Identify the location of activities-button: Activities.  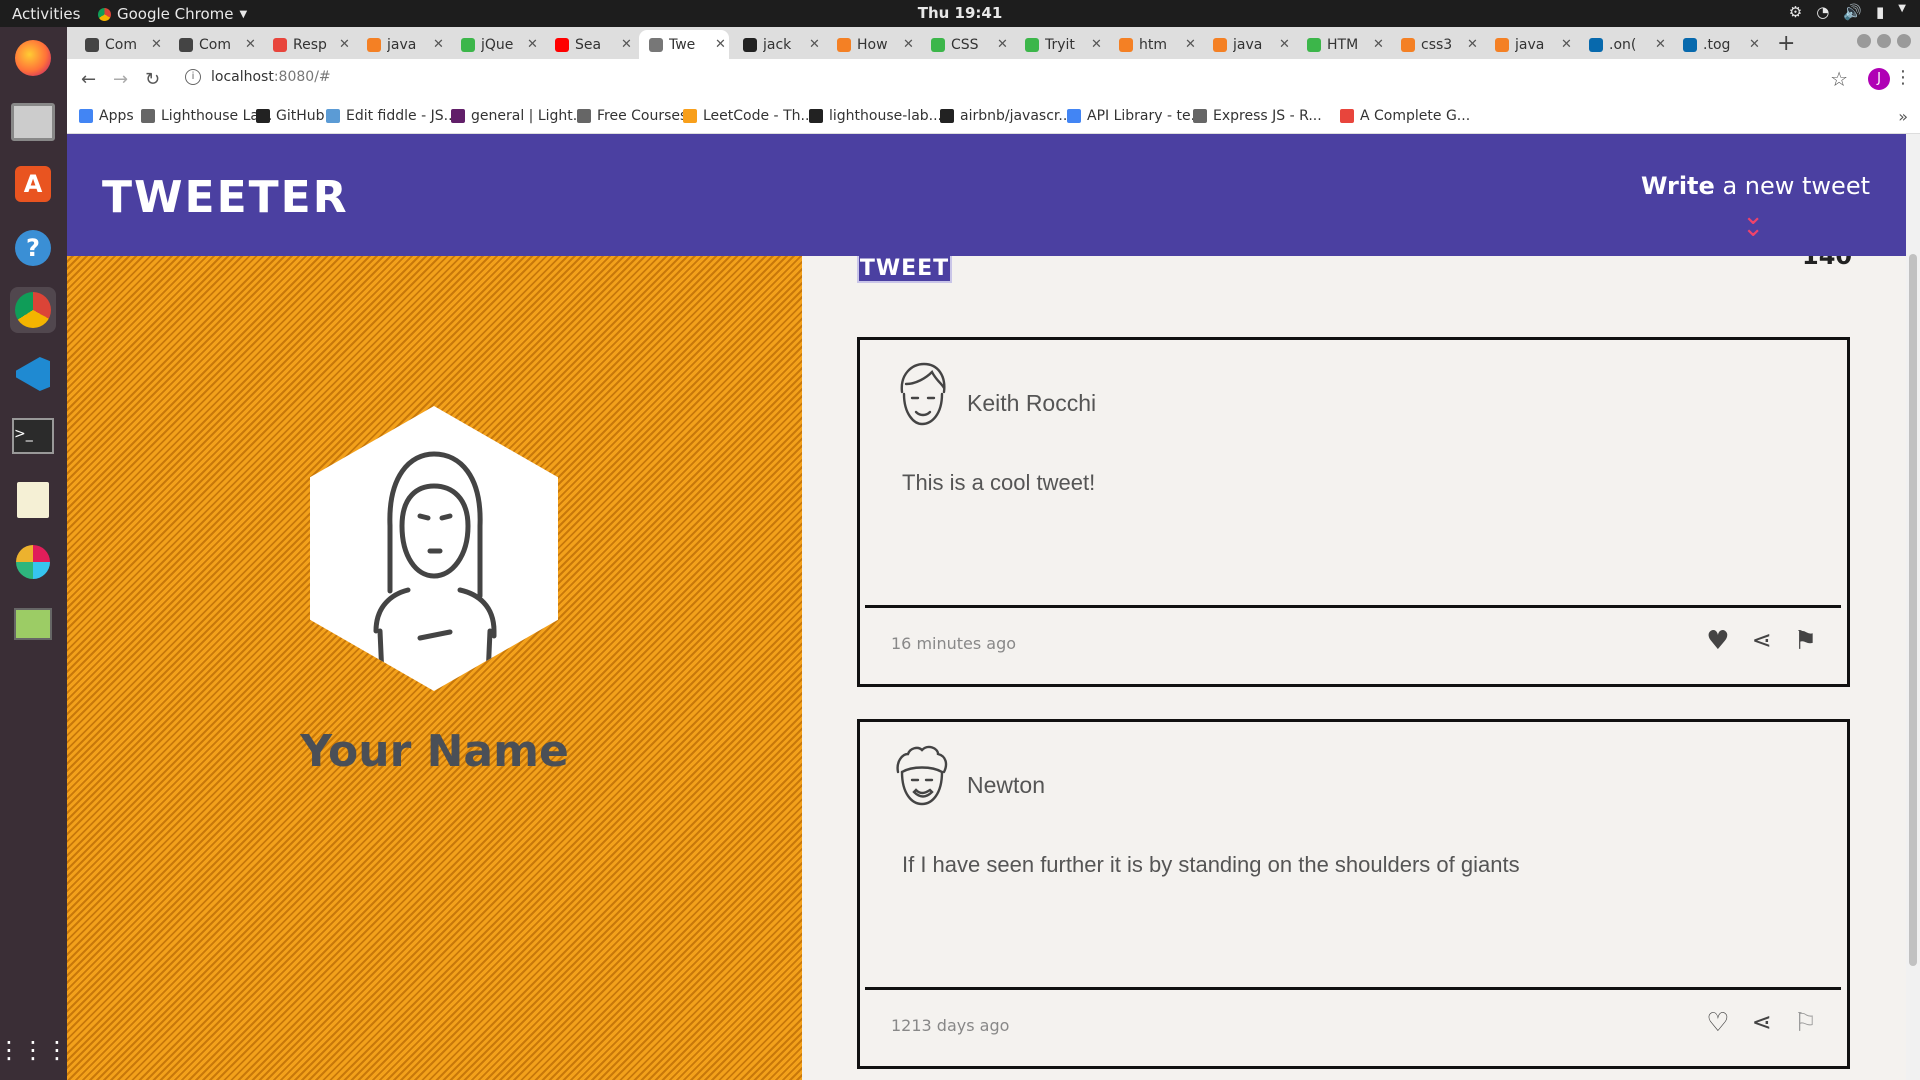
(46, 14).